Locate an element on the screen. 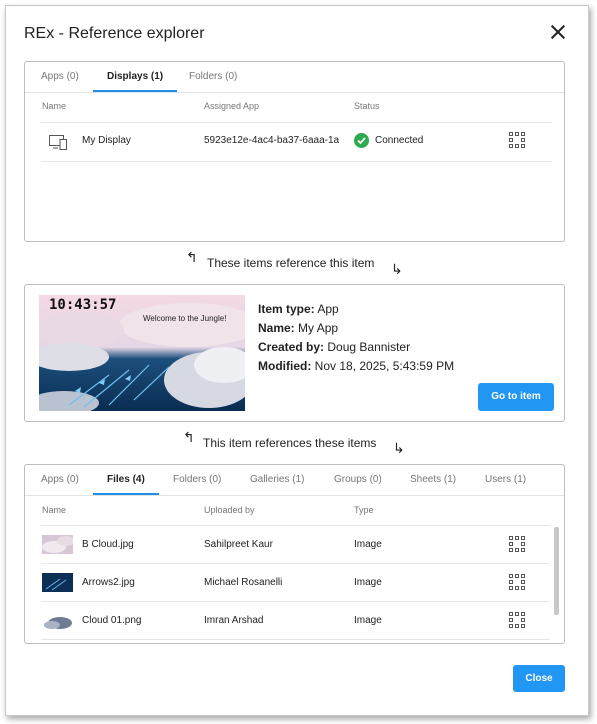 The height and width of the screenshot is (724, 597). check-circle-icon is located at coordinates (361, 140).